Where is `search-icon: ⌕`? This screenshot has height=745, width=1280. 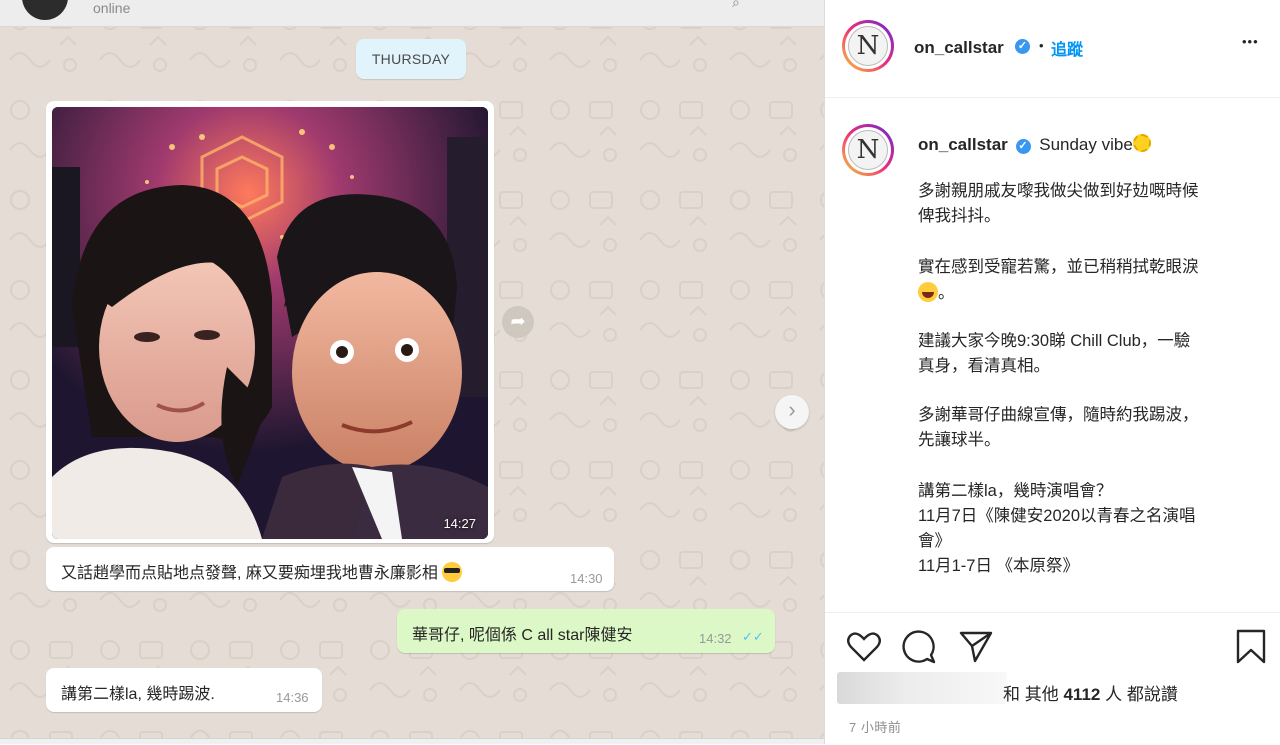
search-icon: ⌕ is located at coordinates (736, 5).